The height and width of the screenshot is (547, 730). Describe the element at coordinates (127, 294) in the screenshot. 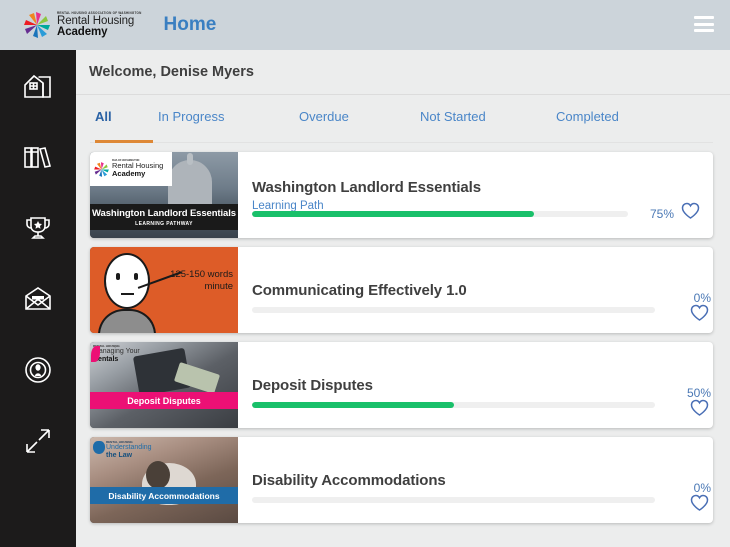

I see `cartoon-mouth` at that location.